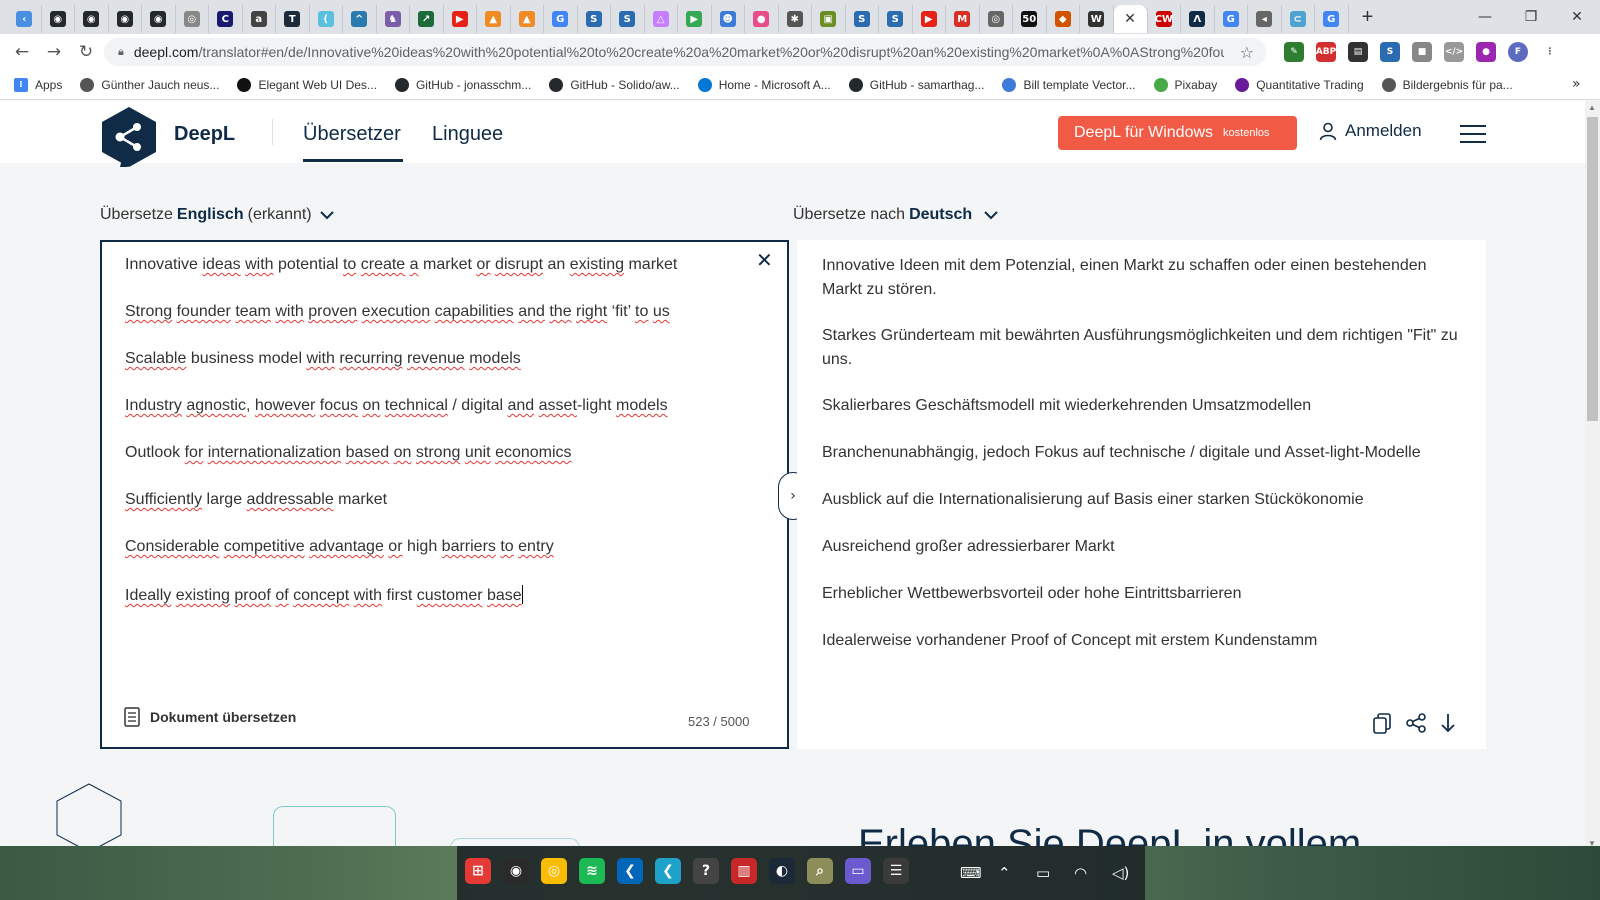 The height and width of the screenshot is (900, 1600). I want to click on share-icon, so click(1416, 723).